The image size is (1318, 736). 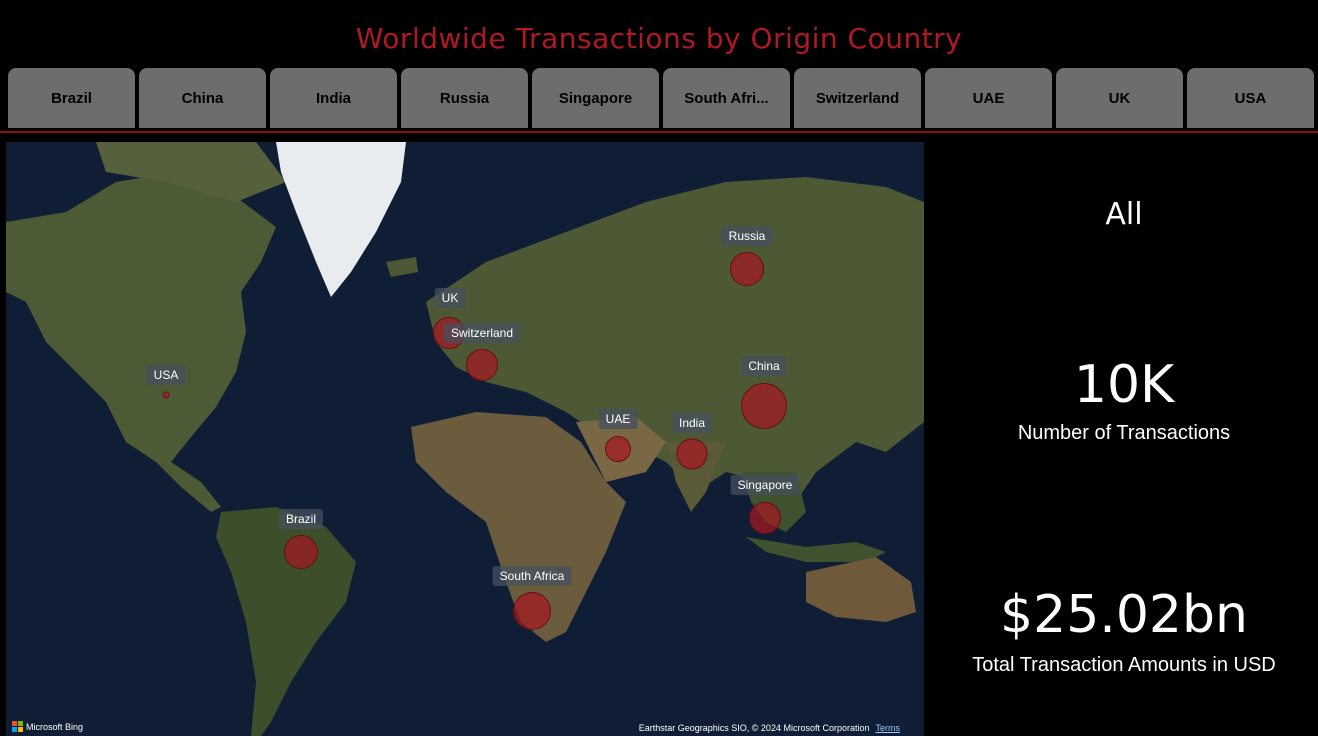 I want to click on header-divider, so click(x=659, y=132).